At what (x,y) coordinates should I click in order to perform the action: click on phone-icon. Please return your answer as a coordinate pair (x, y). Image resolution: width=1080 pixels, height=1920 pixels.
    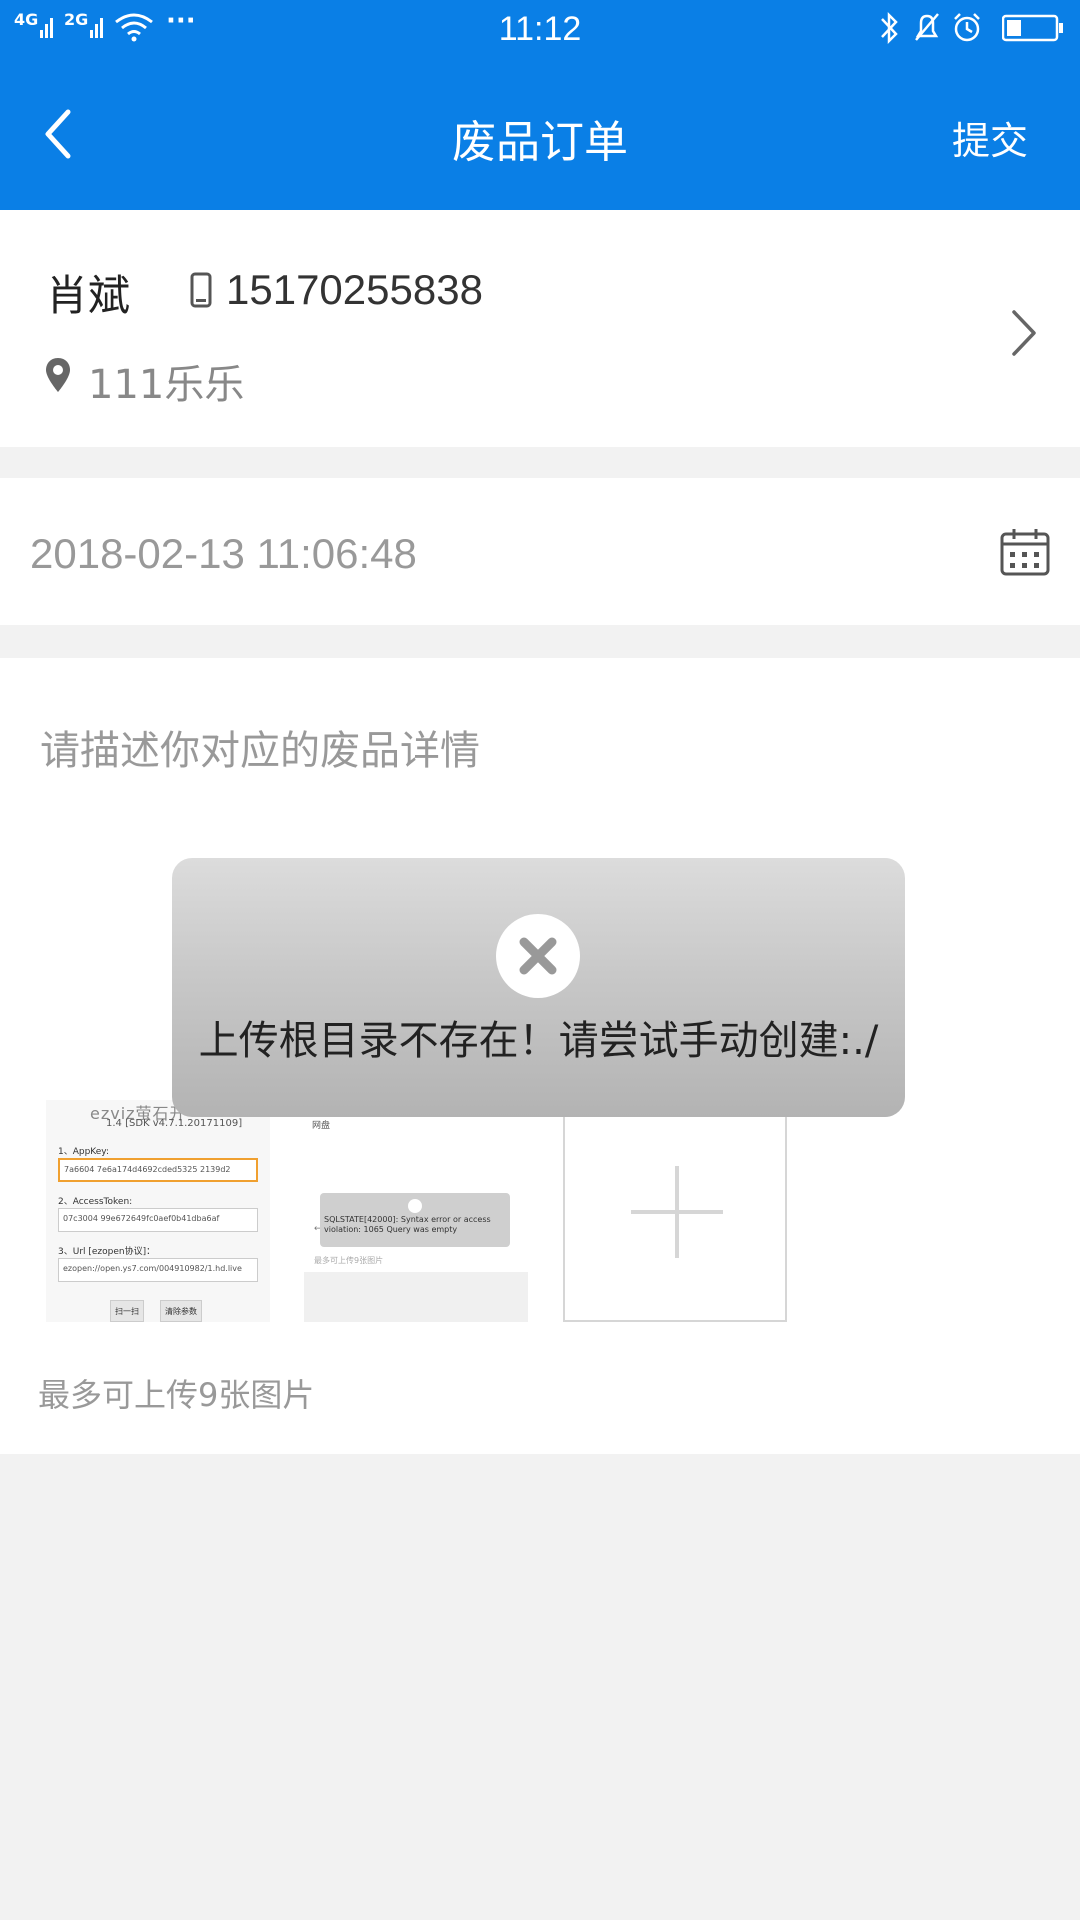
    Looking at the image, I should click on (201, 290).